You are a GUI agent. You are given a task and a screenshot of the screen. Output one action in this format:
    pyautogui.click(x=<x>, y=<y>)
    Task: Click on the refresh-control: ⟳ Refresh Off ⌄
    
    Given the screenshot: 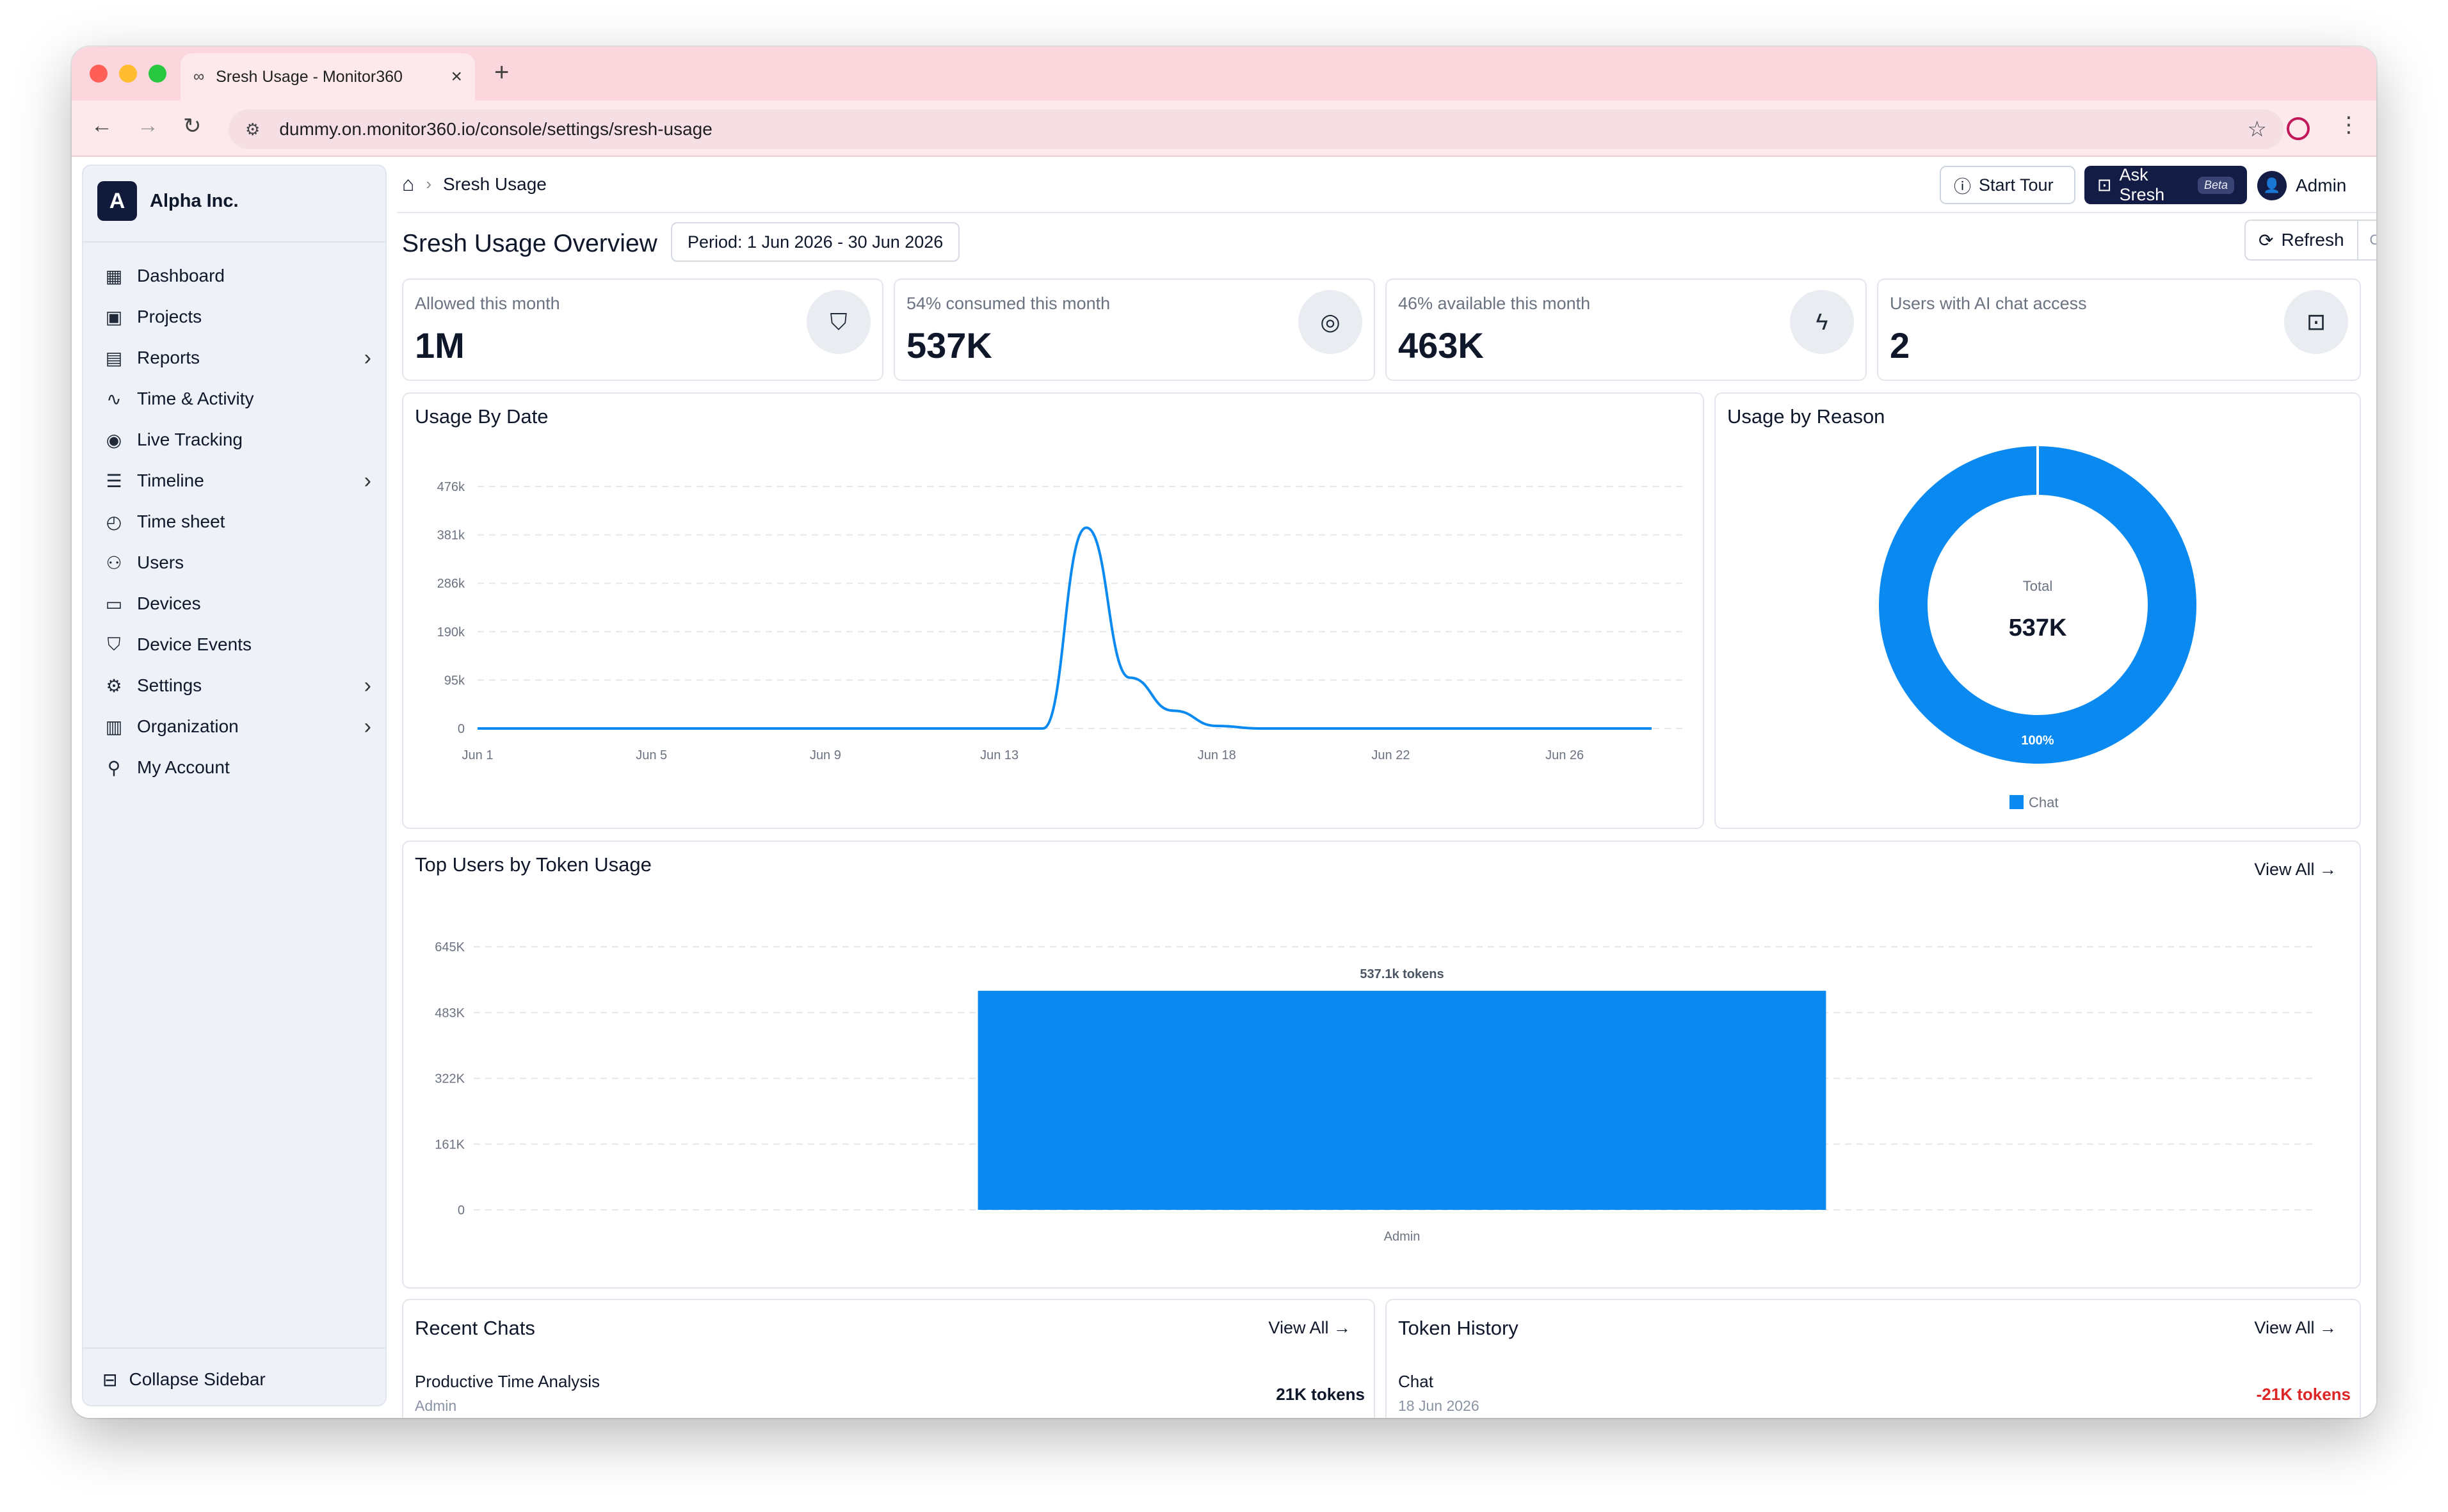 What is the action you would take?
    pyautogui.click(x=2310, y=240)
    